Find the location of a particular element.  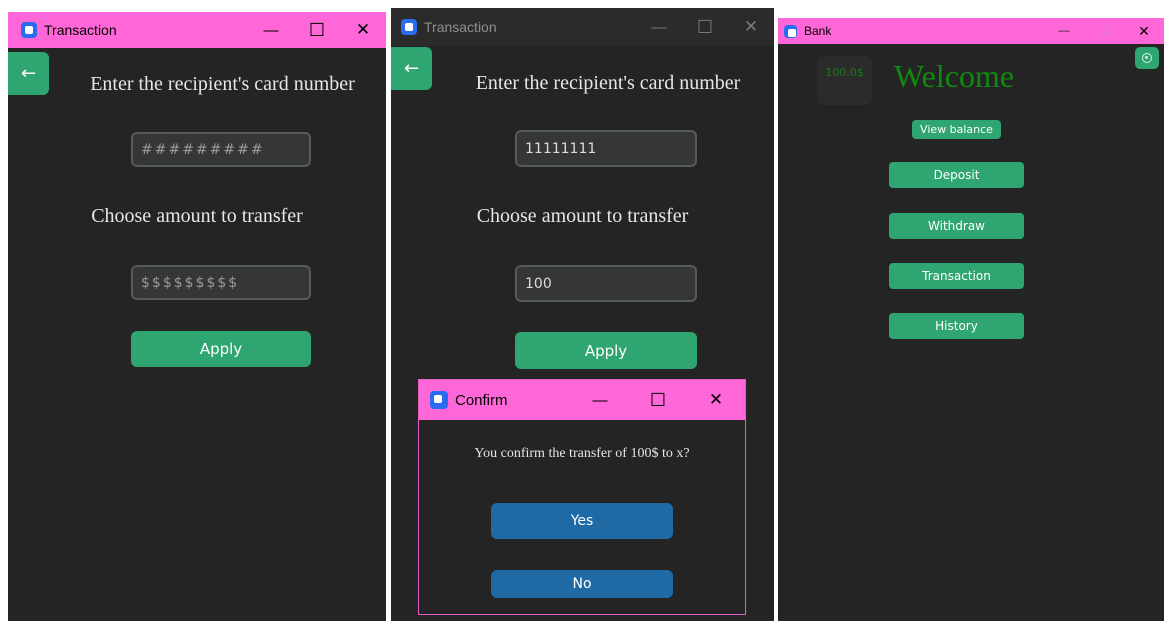

deposit-button: Deposit is located at coordinates (956, 175).